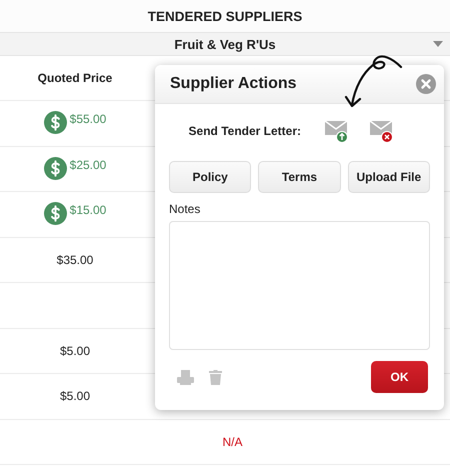 Image resolution: width=450 pixels, height=466 pixels. Describe the element at coordinates (75, 260) in the screenshot. I see `quoted-price: $35.00` at that location.